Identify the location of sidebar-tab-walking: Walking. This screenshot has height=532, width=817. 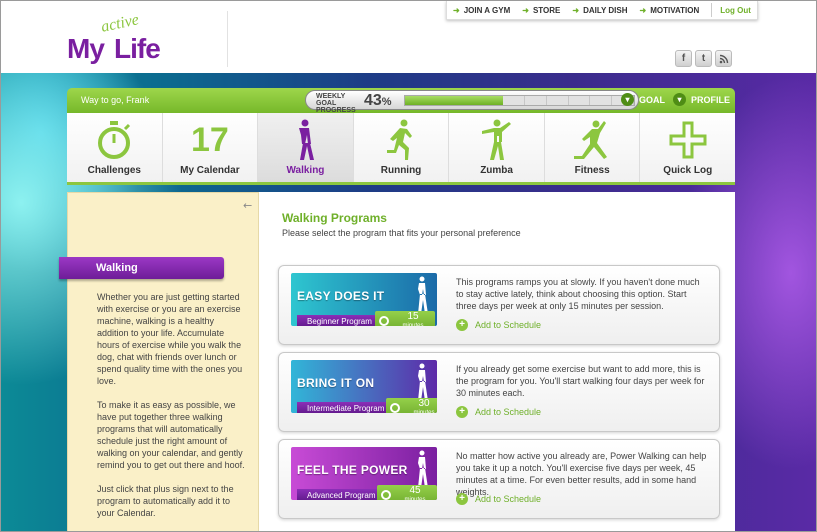
(141, 268).